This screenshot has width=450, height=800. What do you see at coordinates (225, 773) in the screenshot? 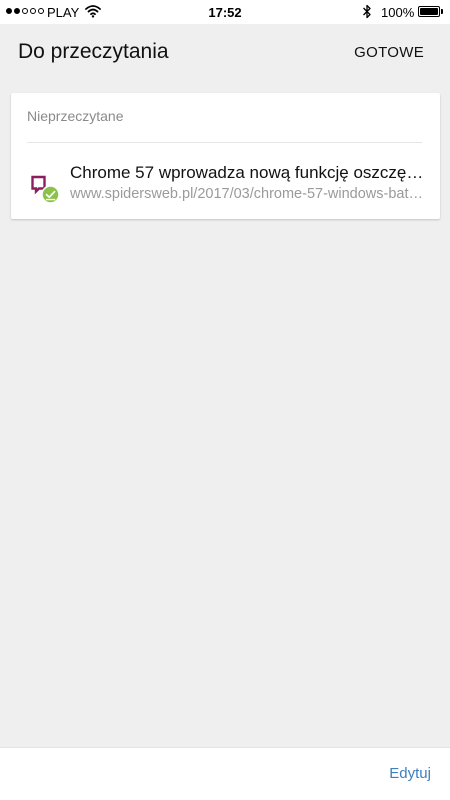
I see `bottom-toolbar: Edytuj` at bounding box center [225, 773].